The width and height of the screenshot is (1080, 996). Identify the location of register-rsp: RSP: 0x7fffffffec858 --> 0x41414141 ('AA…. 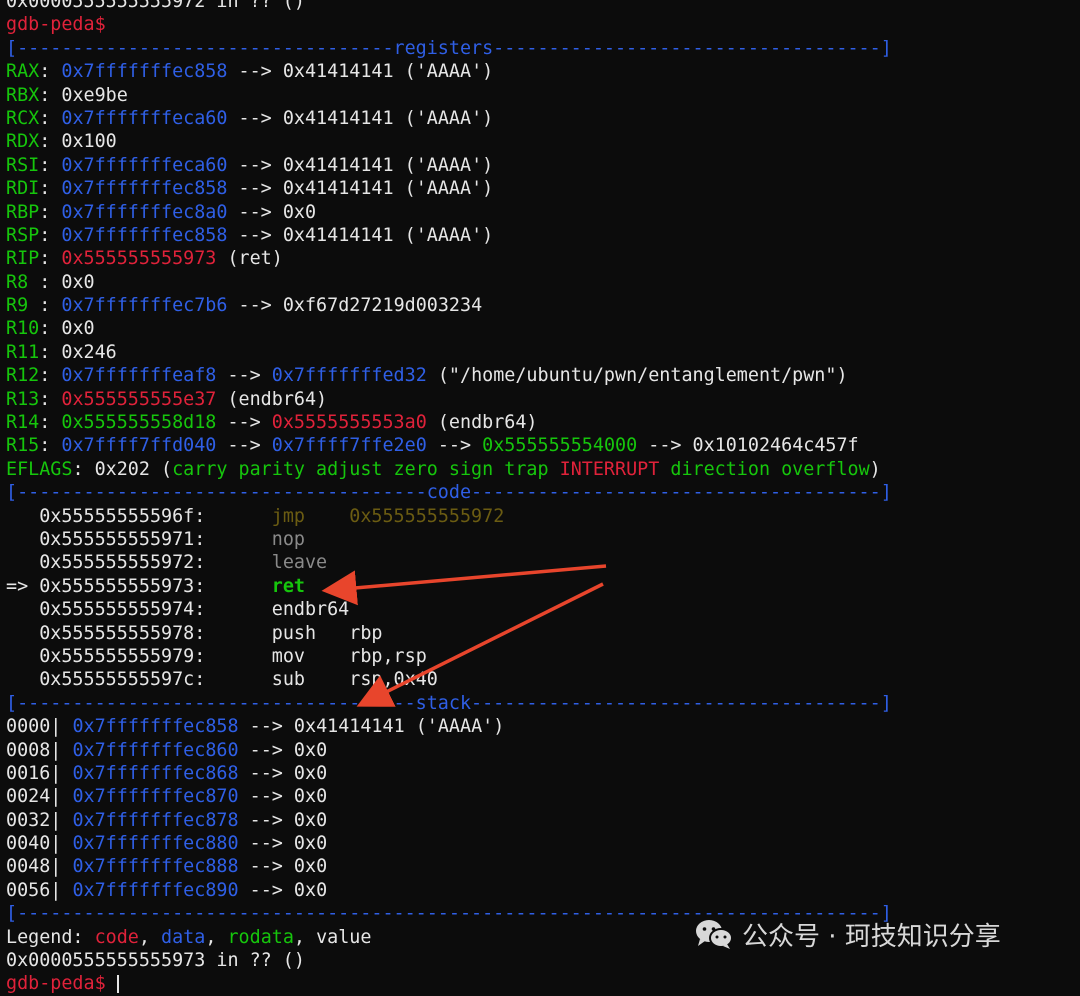
(250, 235).